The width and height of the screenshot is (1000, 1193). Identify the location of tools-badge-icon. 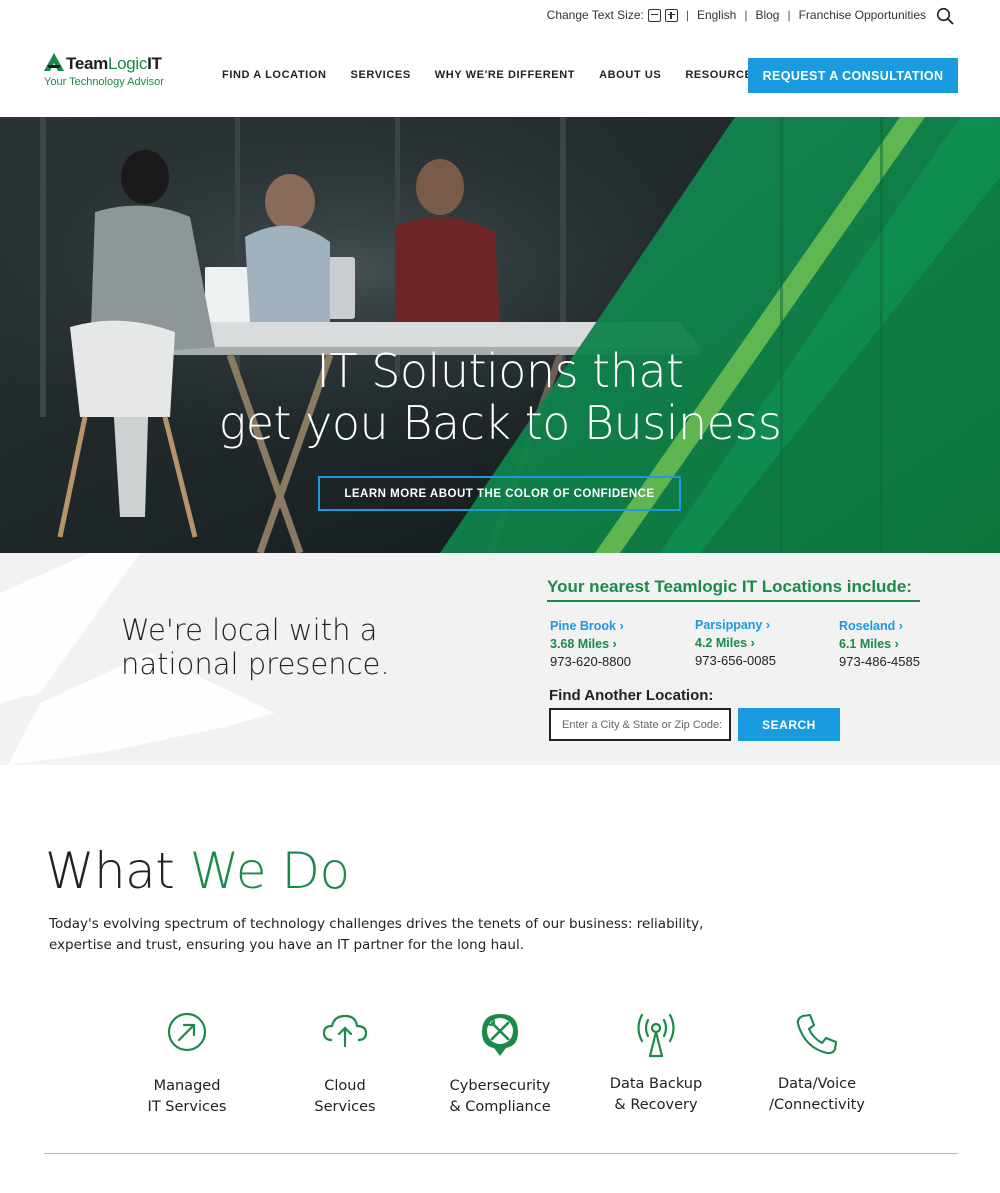
(500, 1035).